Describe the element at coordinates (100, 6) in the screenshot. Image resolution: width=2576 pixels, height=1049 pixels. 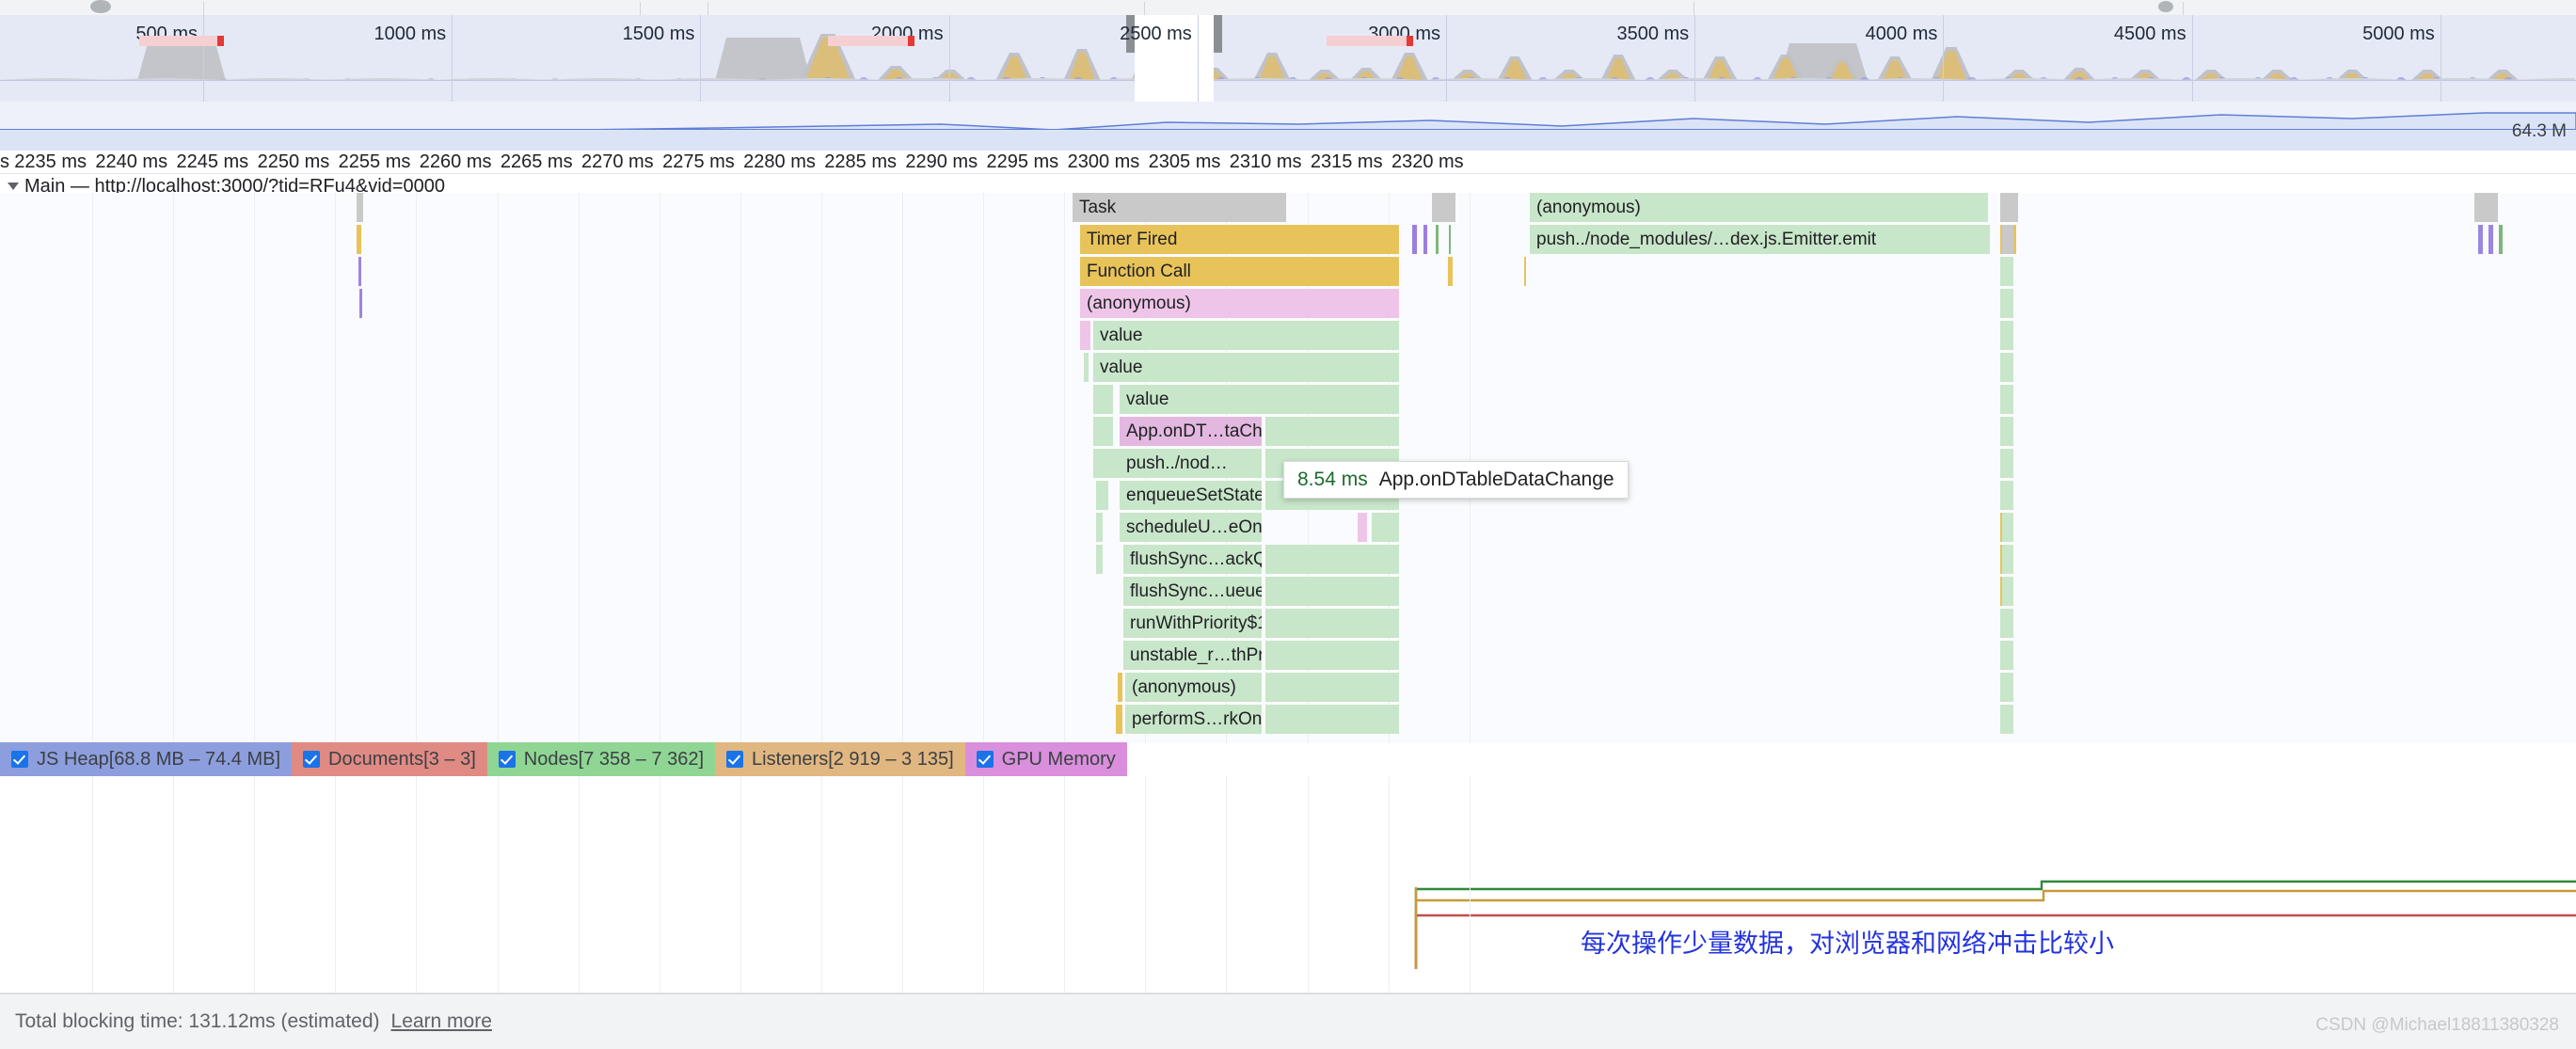
I see `record-blob-icon` at that location.